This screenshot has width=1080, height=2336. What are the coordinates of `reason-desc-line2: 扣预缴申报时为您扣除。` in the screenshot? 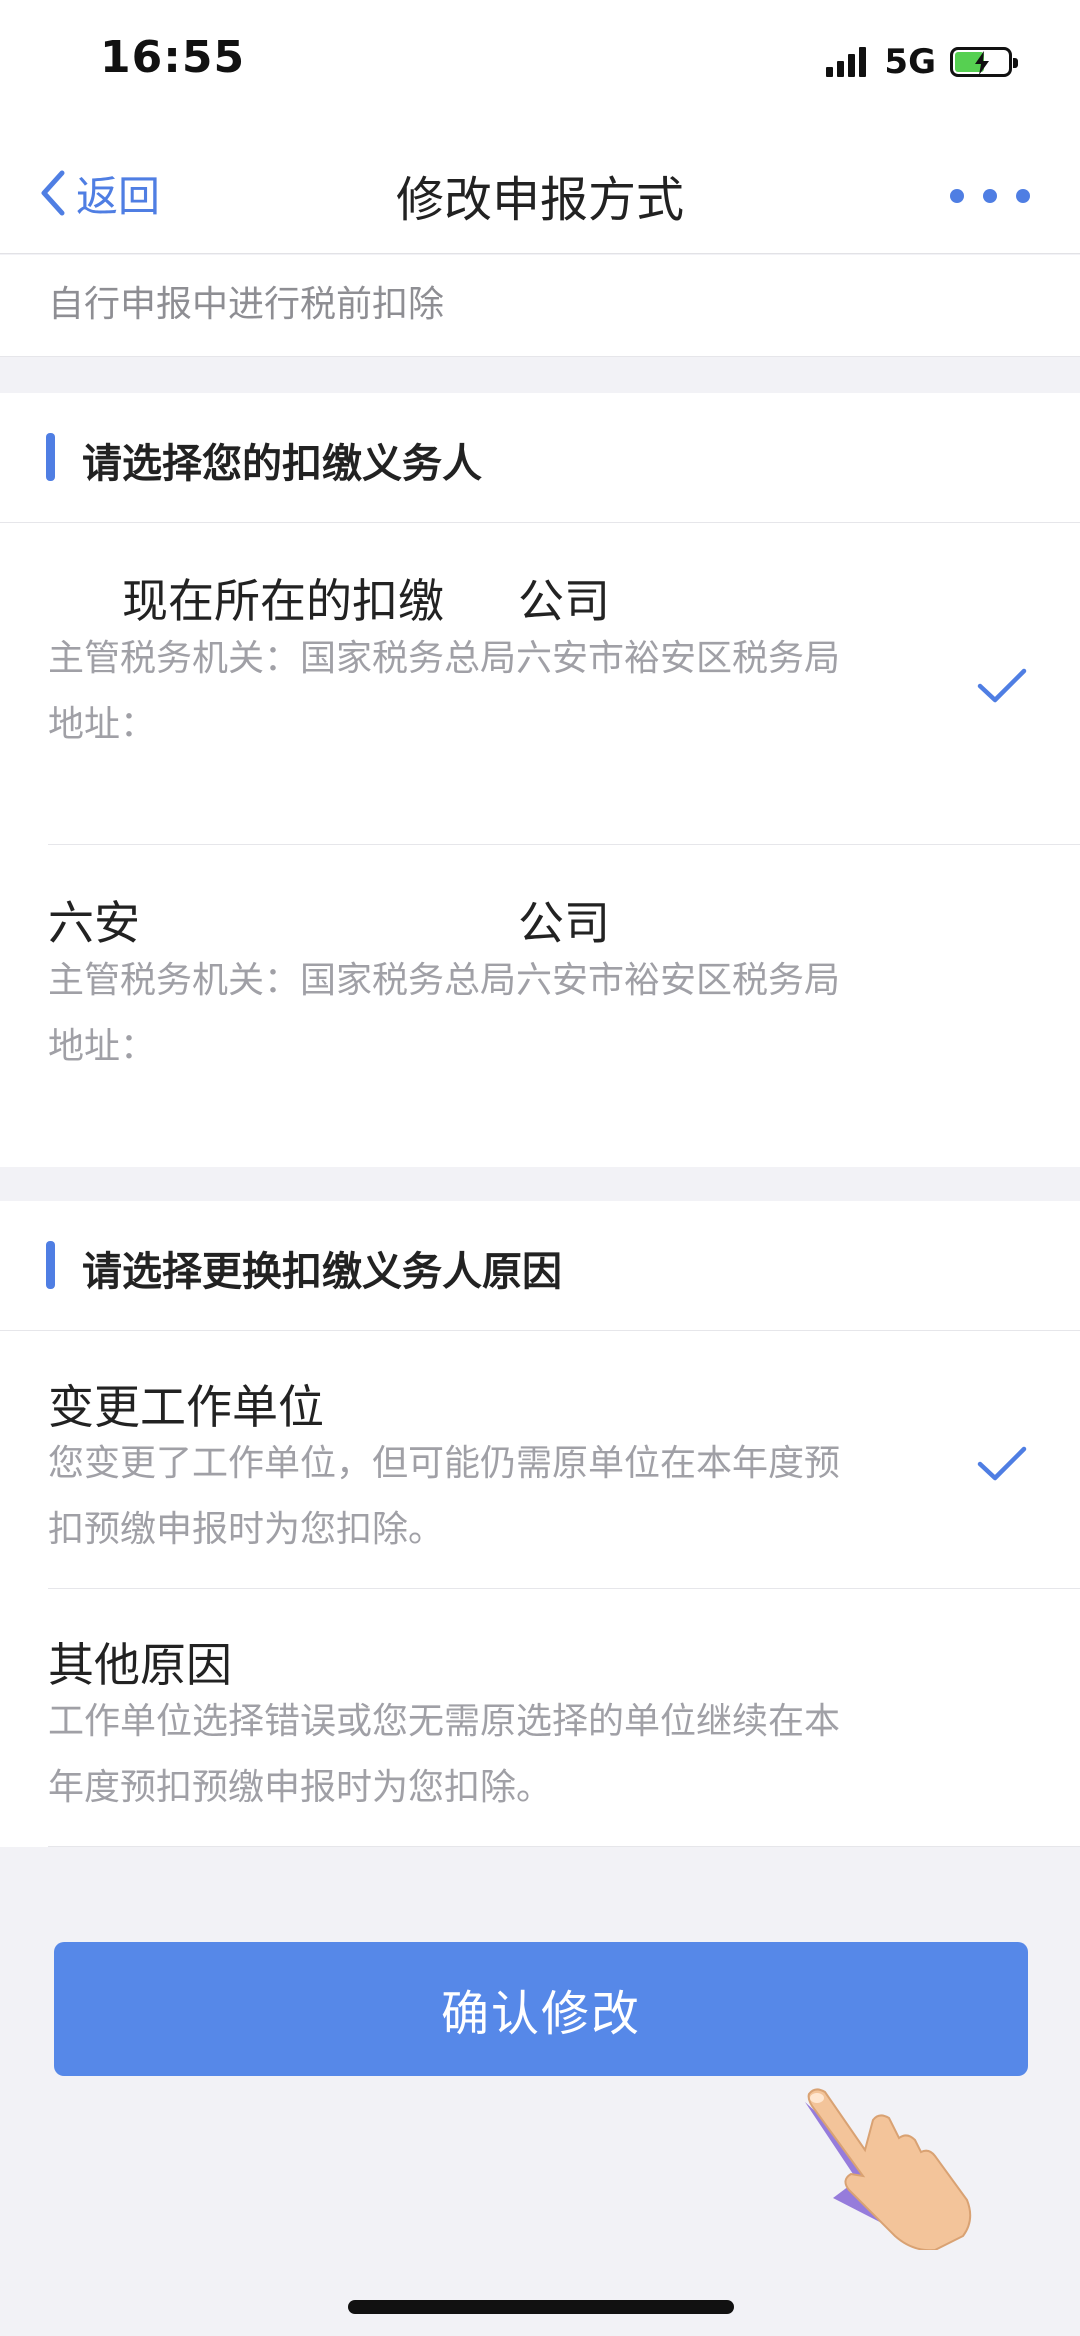 It's located at (246, 1529).